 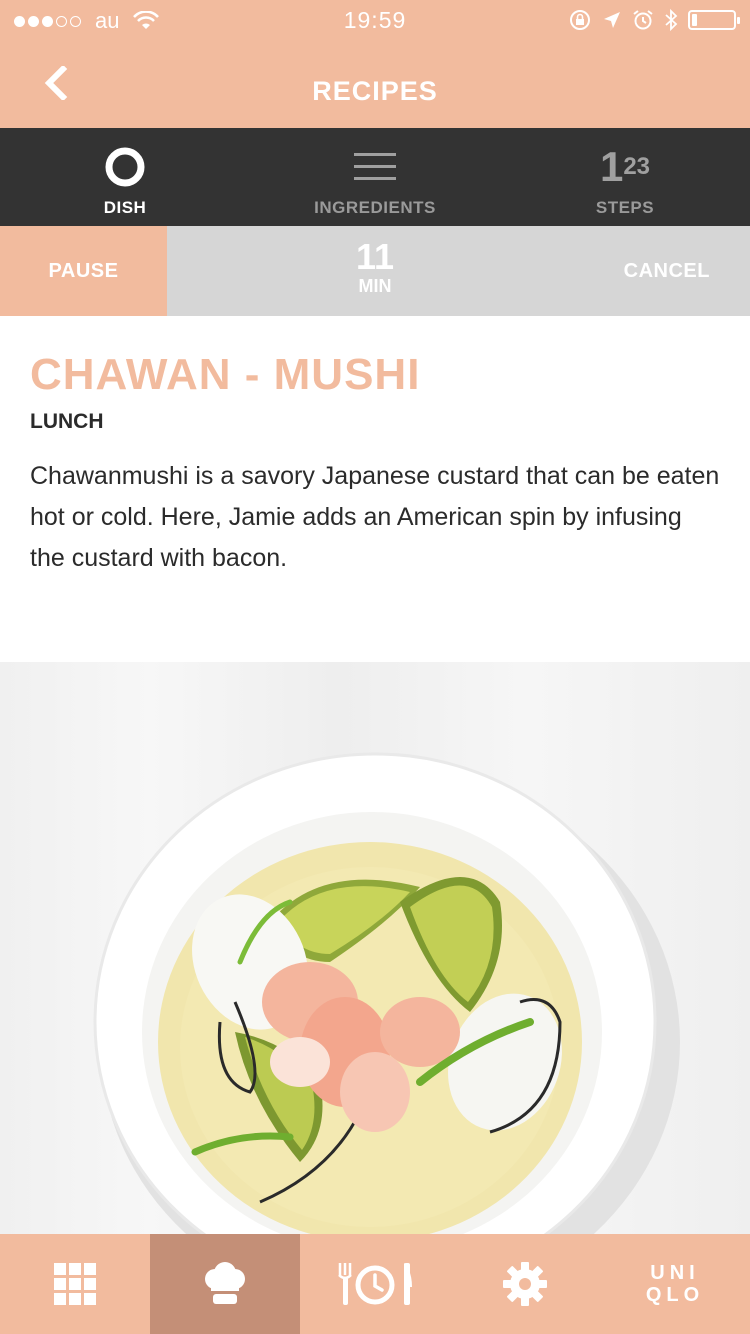 What do you see at coordinates (375, 207) in the screenshot?
I see `tab-ingredients-label: INGREDIENTS` at bounding box center [375, 207].